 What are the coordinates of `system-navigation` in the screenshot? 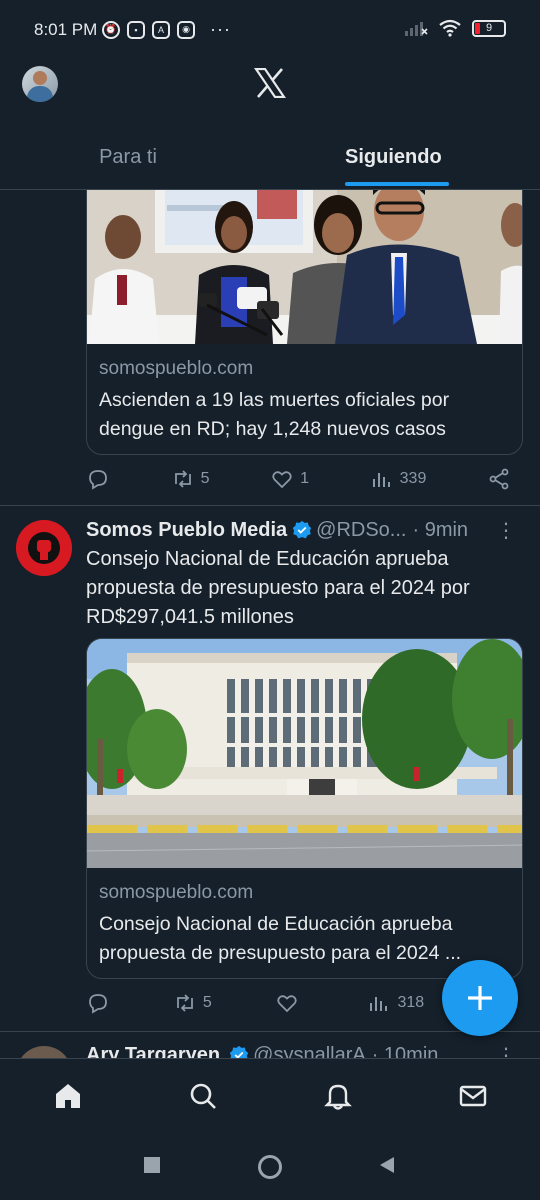 It's located at (270, 1166).